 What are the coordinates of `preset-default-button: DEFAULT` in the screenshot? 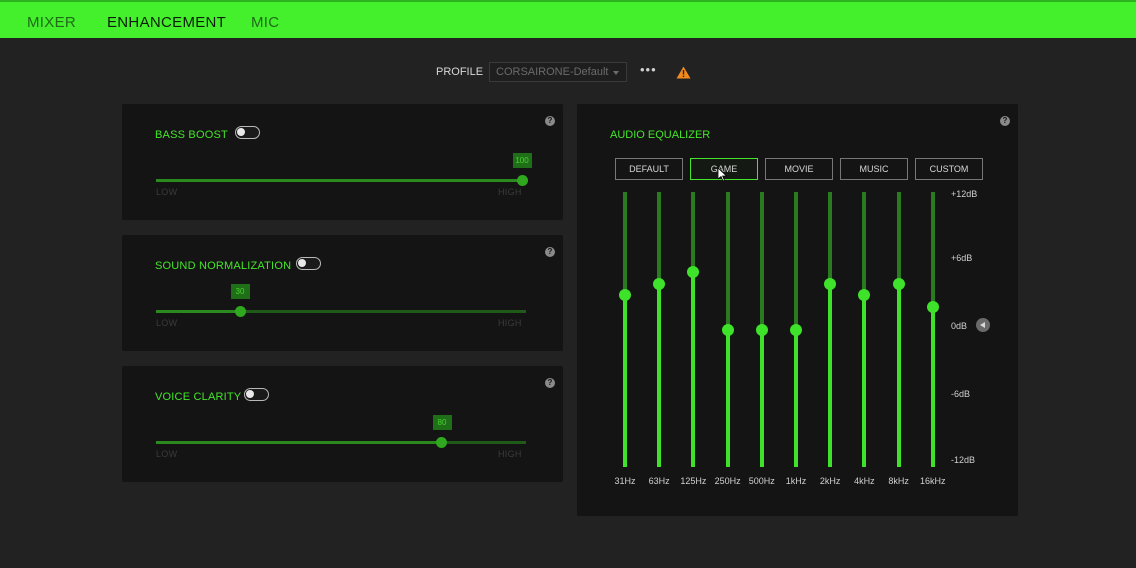 It's located at (649, 169).